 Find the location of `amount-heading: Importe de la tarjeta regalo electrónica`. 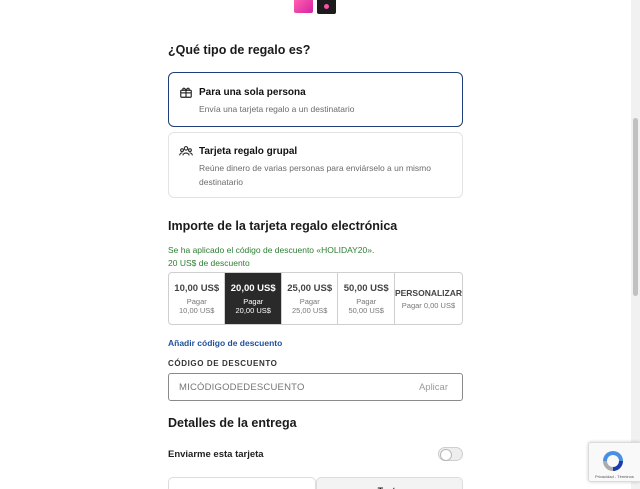

amount-heading: Importe de la tarjeta regalo electrónica is located at coordinates (283, 226).